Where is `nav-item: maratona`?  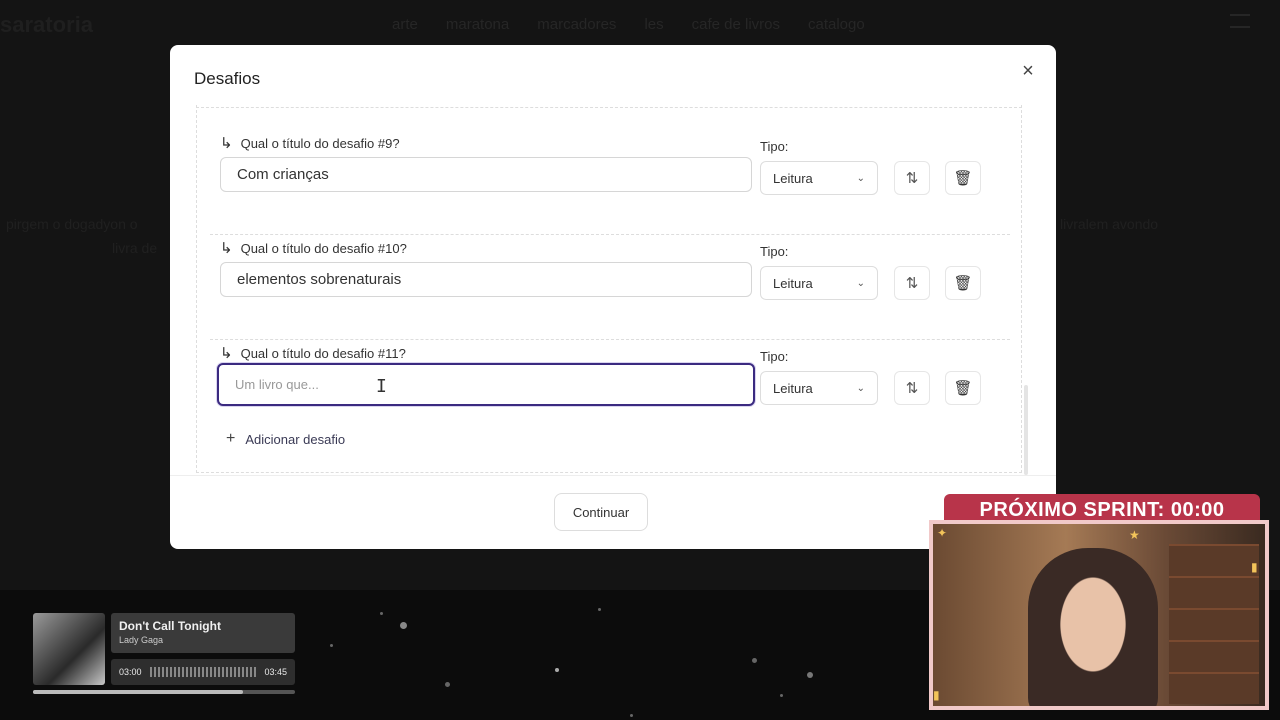 nav-item: maratona is located at coordinates (477, 24).